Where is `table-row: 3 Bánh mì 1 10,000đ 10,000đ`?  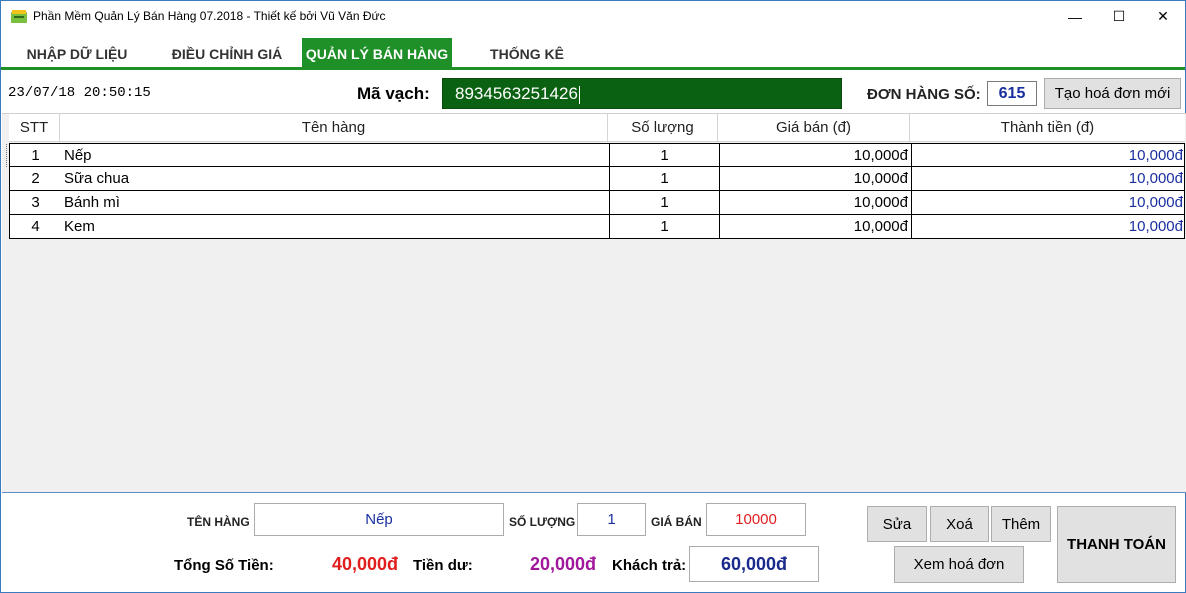 table-row: 3 Bánh mì 1 10,000đ 10,000đ is located at coordinates (597, 203).